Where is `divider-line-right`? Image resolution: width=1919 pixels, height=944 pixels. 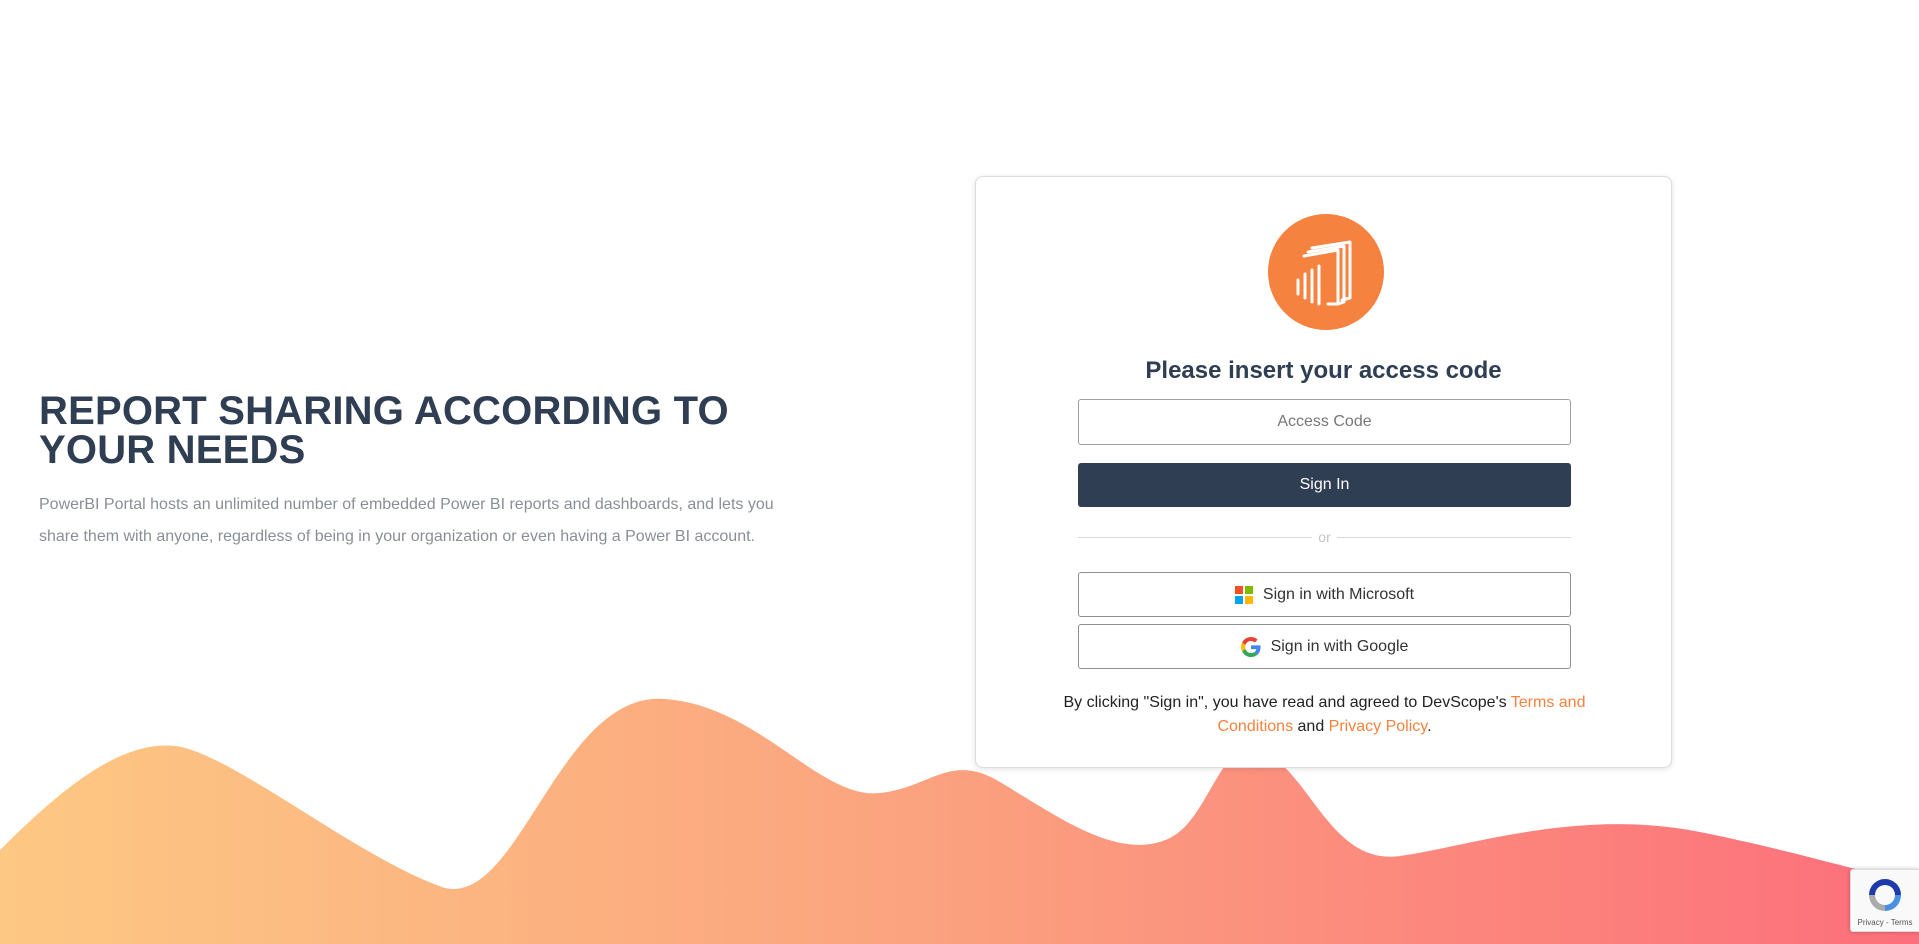 divider-line-right is located at coordinates (1454, 537).